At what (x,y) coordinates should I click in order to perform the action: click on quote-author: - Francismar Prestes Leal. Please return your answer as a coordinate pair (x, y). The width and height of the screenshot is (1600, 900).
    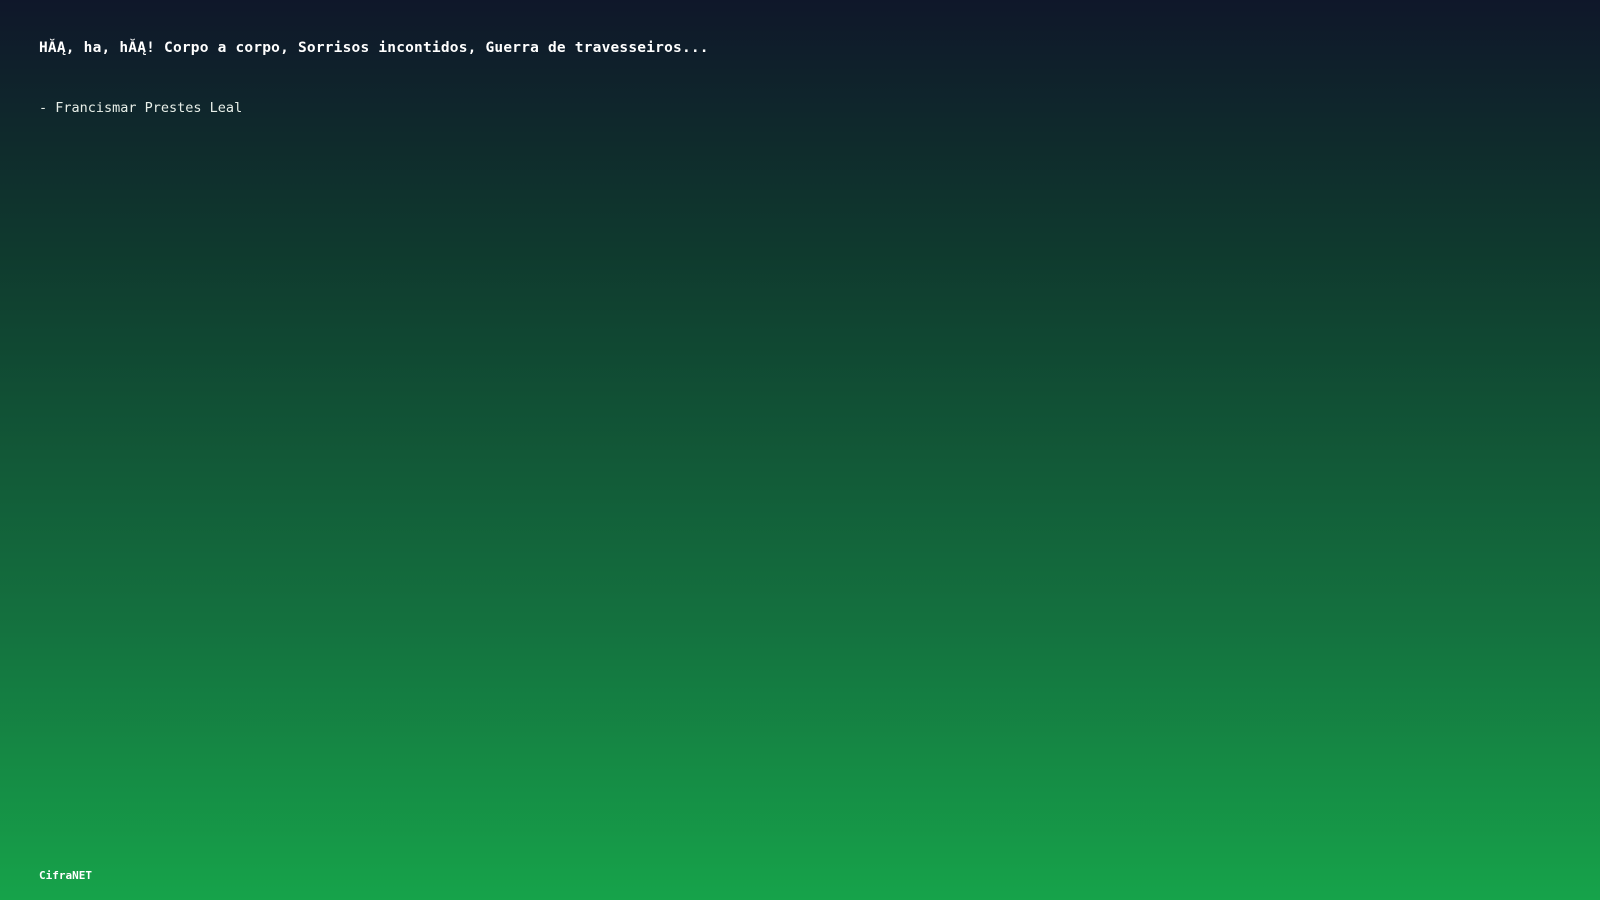
    Looking at the image, I should click on (141, 108).